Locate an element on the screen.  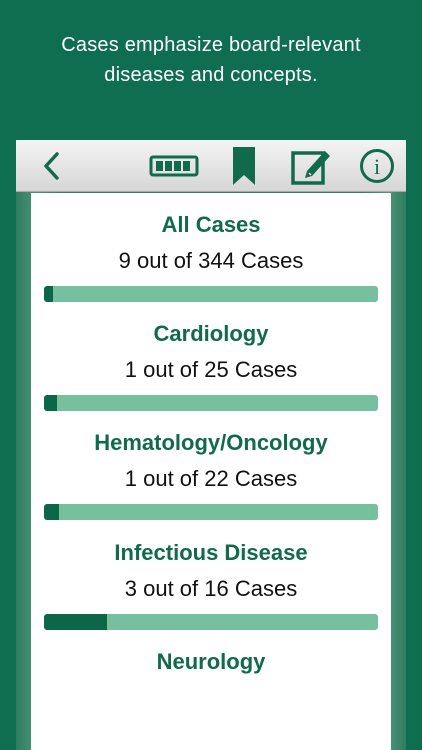
promo-line-1: Cases emphasize board-relevant is located at coordinates (211, 45).